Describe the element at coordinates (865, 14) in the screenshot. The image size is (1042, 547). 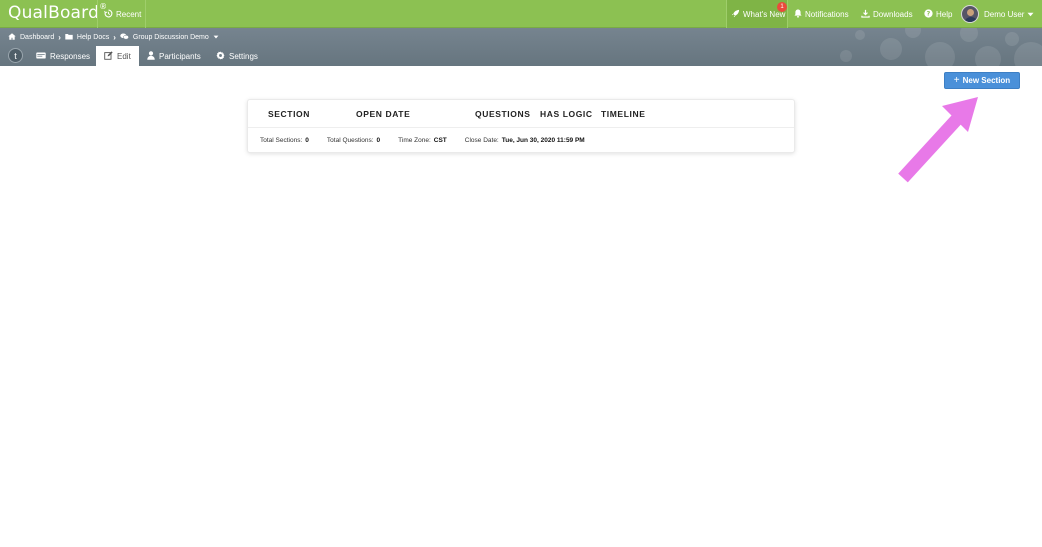
I see `download-icon` at that location.